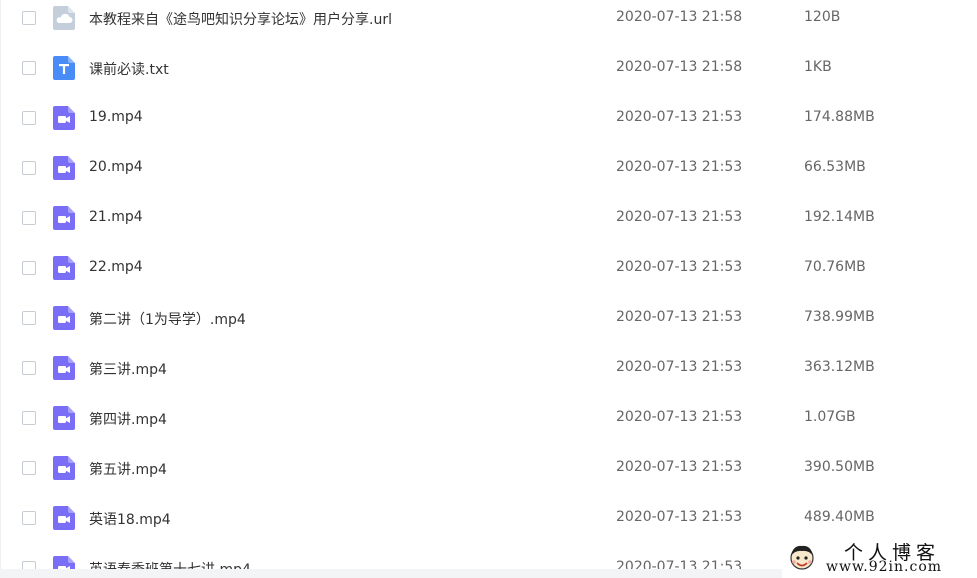  What do you see at coordinates (128, 369) in the screenshot?
I see `file-name: 第三讲.mp4` at bounding box center [128, 369].